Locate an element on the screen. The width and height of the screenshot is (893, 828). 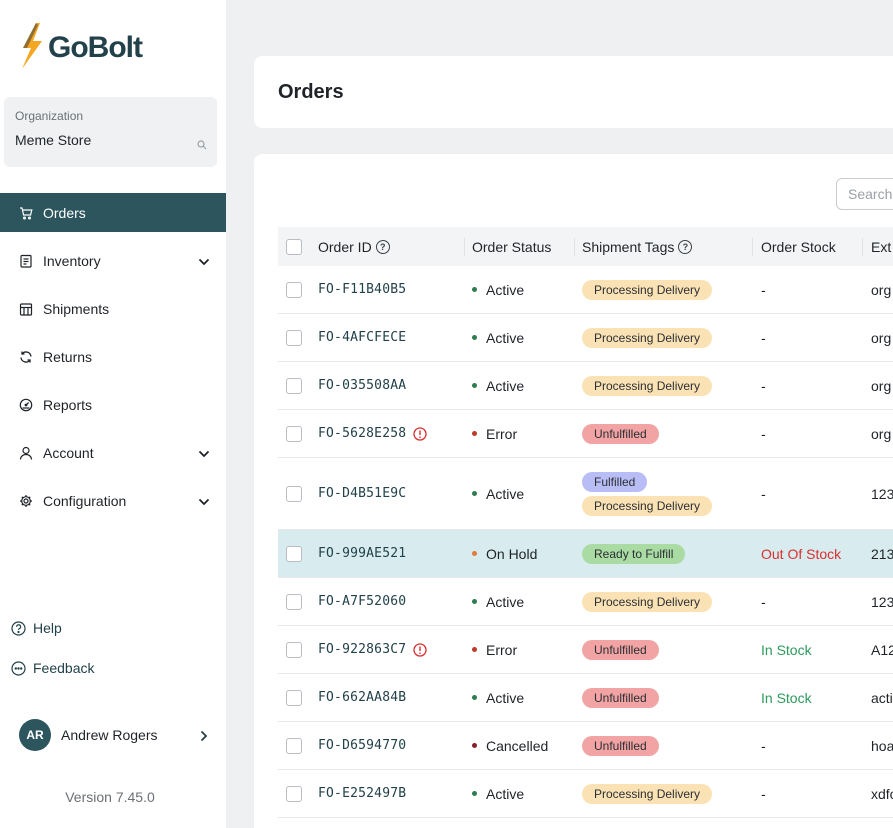
building-icon is located at coordinates (26, 309).